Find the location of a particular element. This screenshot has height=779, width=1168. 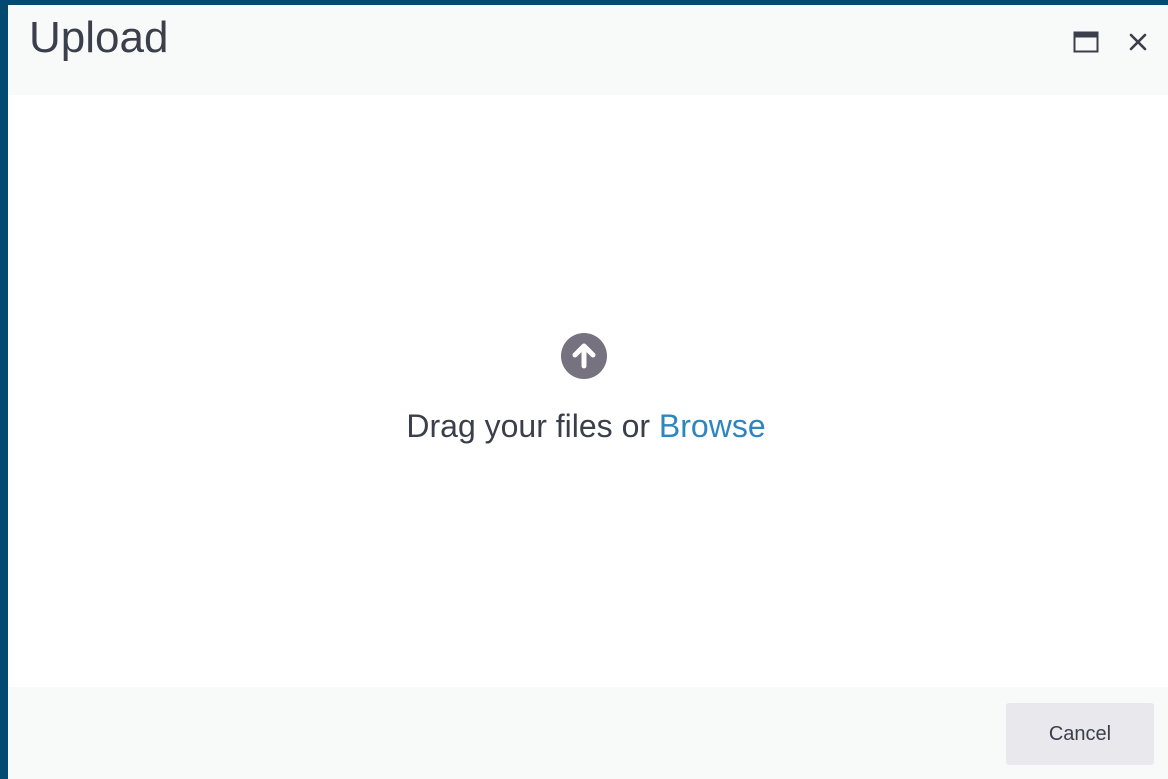

dialog-footer: Cancel is located at coordinates (588, 733).